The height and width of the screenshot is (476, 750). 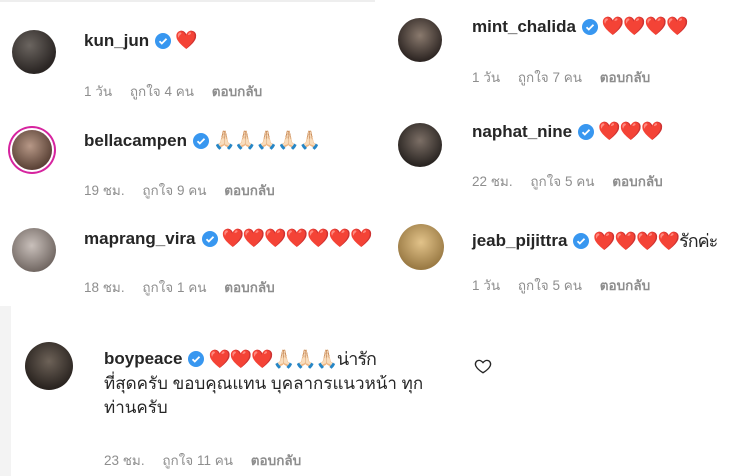 I want to click on comment-meta: 19 ชม. ถูกใจ 9 คน ตอบกลับ, so click(x=186, y=190).